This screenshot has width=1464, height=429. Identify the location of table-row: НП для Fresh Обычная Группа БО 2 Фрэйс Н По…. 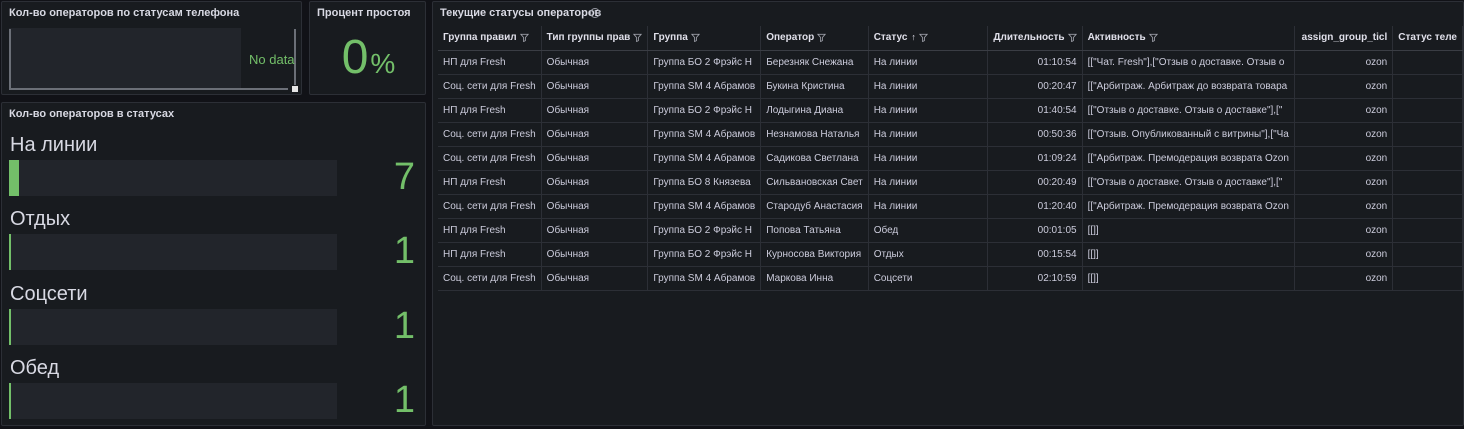
(950, 230).